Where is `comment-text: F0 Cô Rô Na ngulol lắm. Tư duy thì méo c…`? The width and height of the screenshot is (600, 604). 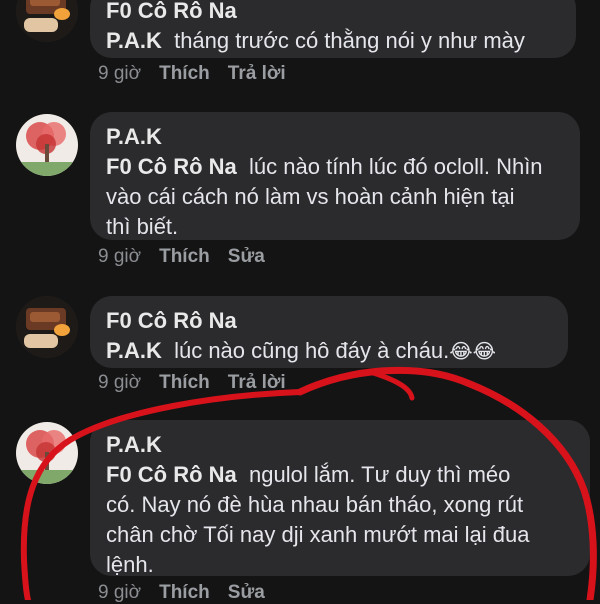
comment-text: F0 Cô Rô Na ngulol lắm. Tư duy thì méo c… is located at coordinates (318, 519).